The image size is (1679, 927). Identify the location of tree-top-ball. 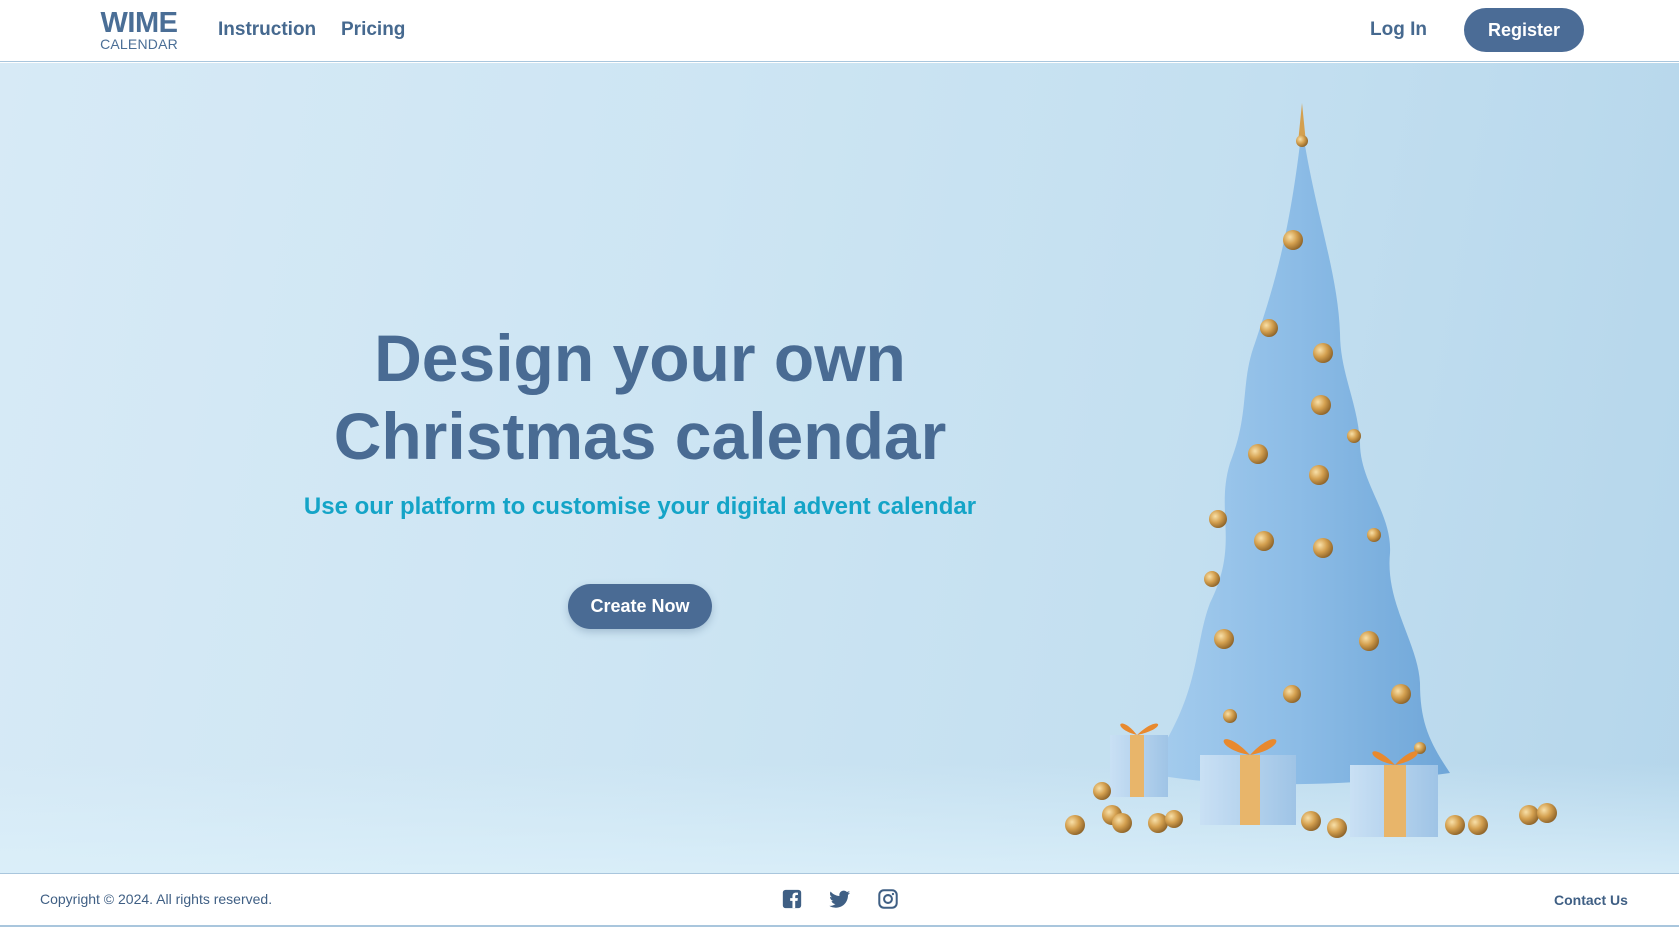
(1302, 141).